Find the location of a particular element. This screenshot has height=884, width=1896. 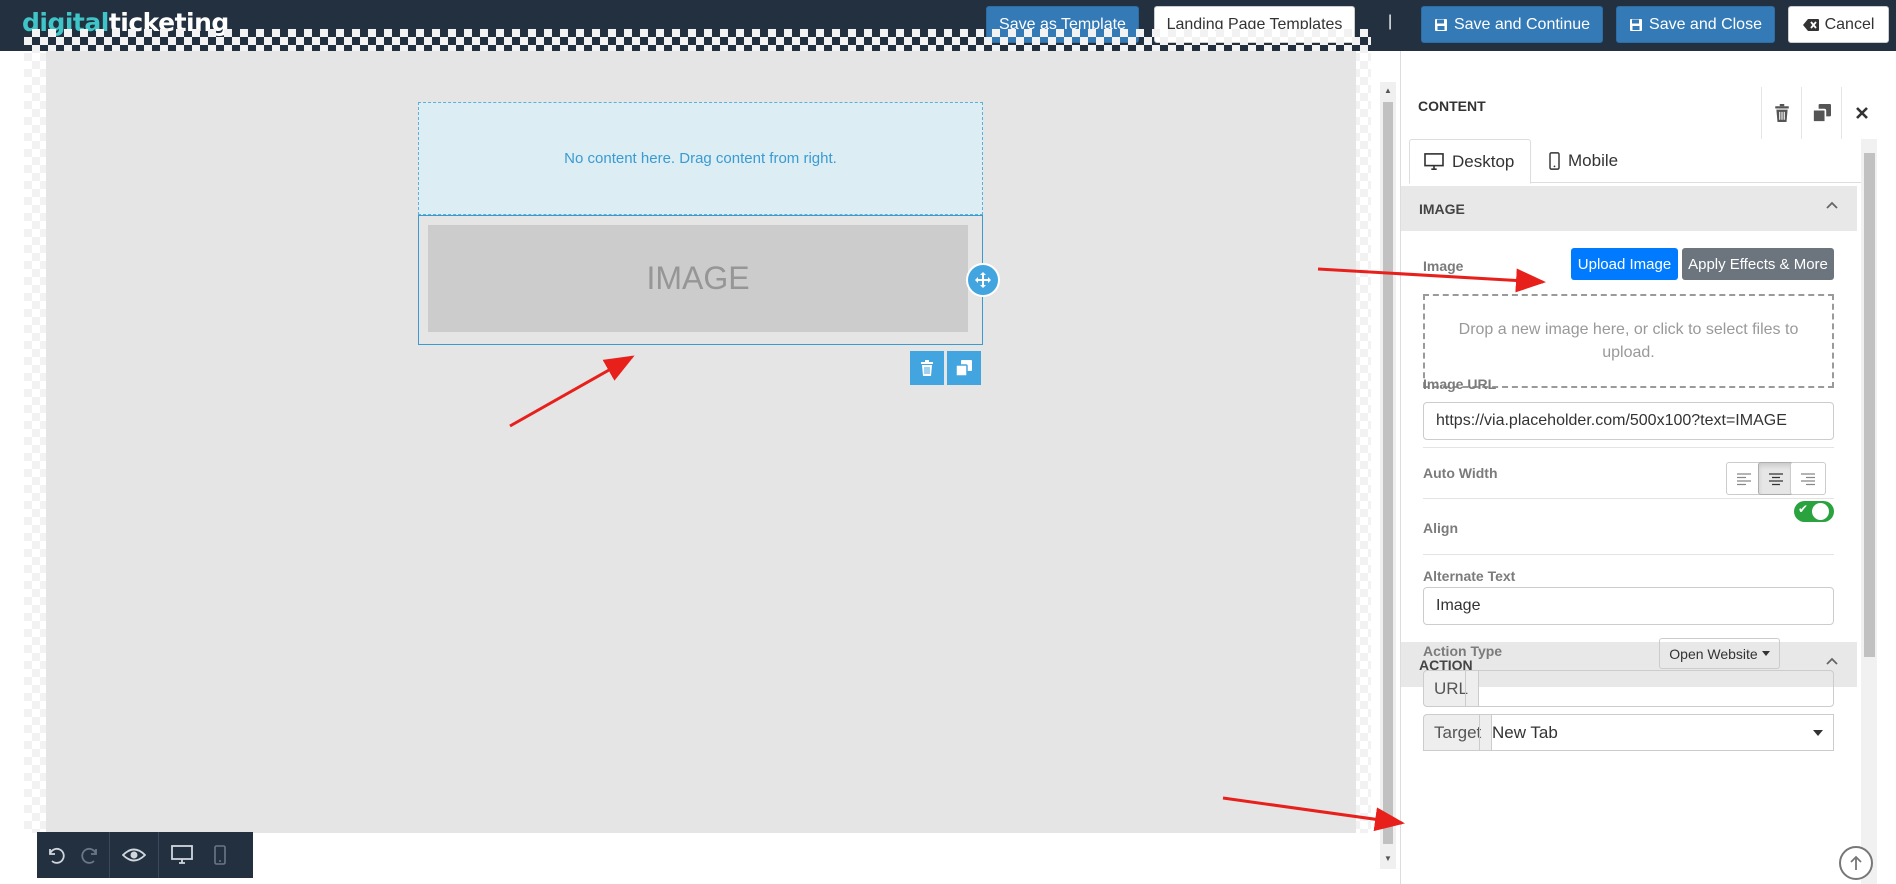

tab-desktop-label: Desktop is located at coordinates (1483, 161).